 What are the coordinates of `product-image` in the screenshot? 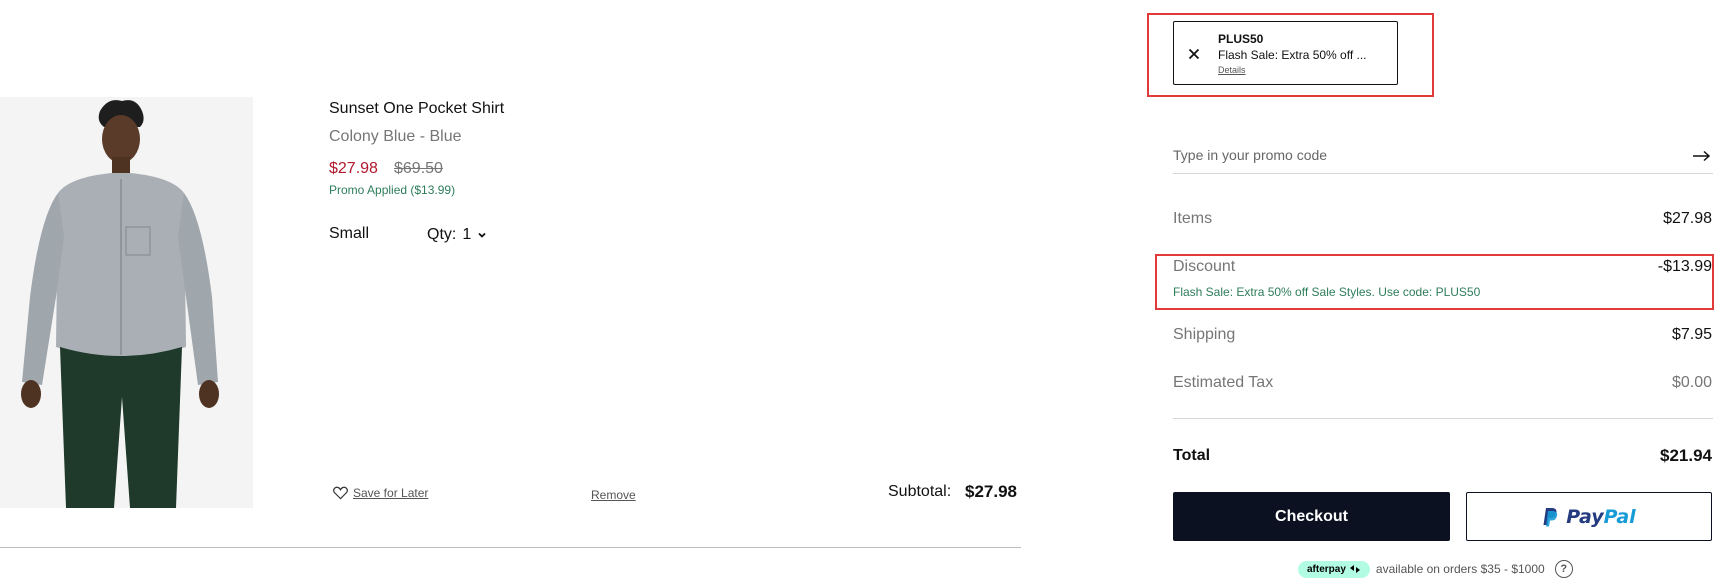 It's located at (126, 302).